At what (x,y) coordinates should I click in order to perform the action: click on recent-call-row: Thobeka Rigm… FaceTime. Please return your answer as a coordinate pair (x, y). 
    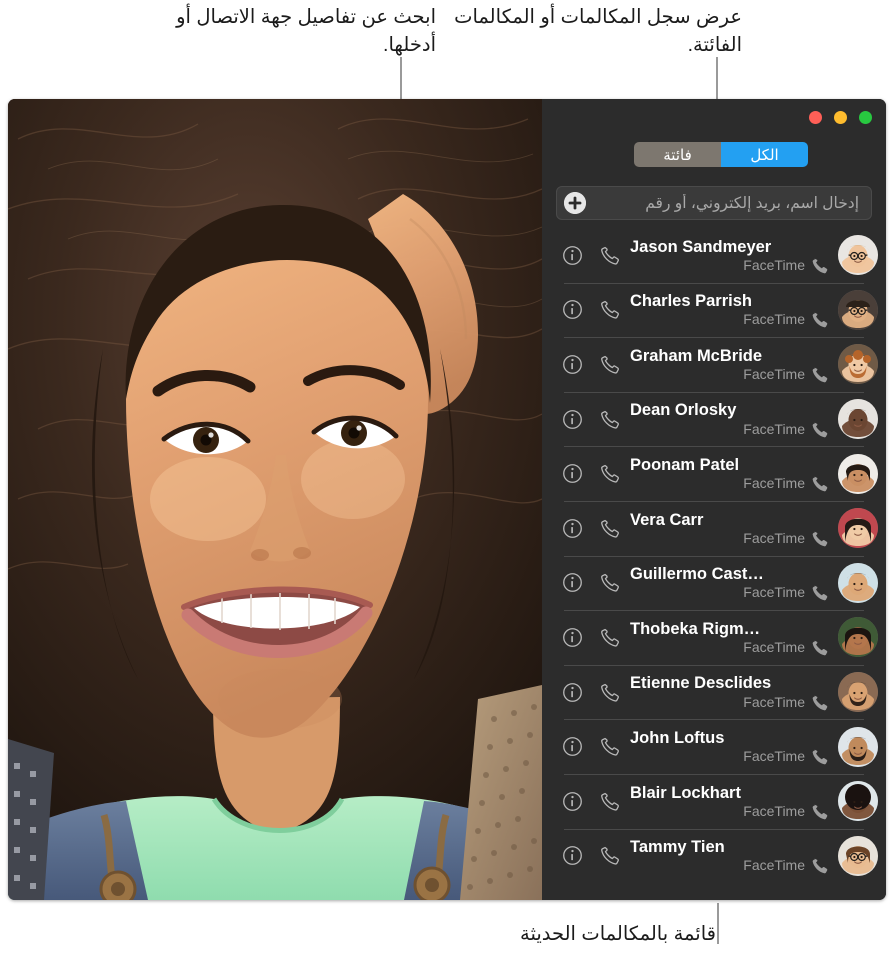
    Looking at the image, I should click on (714, 637).